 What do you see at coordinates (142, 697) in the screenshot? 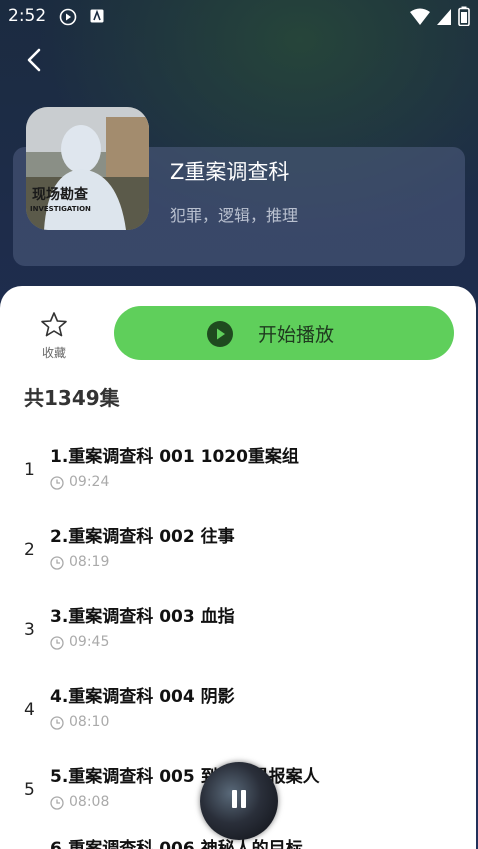
I see `episode-title: 4.重案调查科 004 阴影` at bounding box center [142, 697].